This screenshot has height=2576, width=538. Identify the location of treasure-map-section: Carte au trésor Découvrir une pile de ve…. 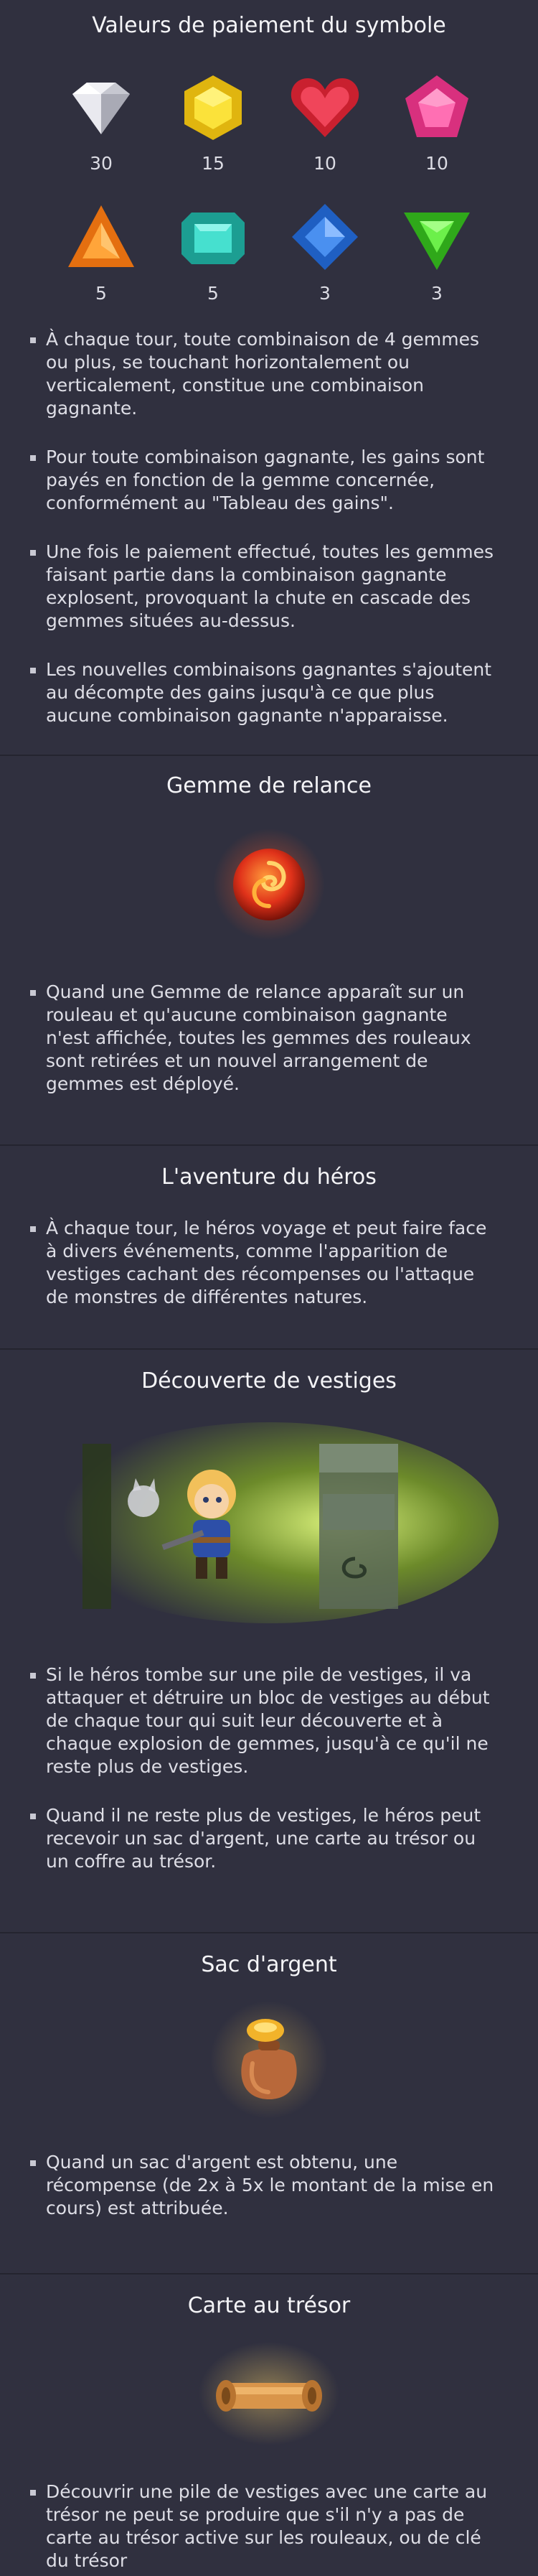
(269, 2425).